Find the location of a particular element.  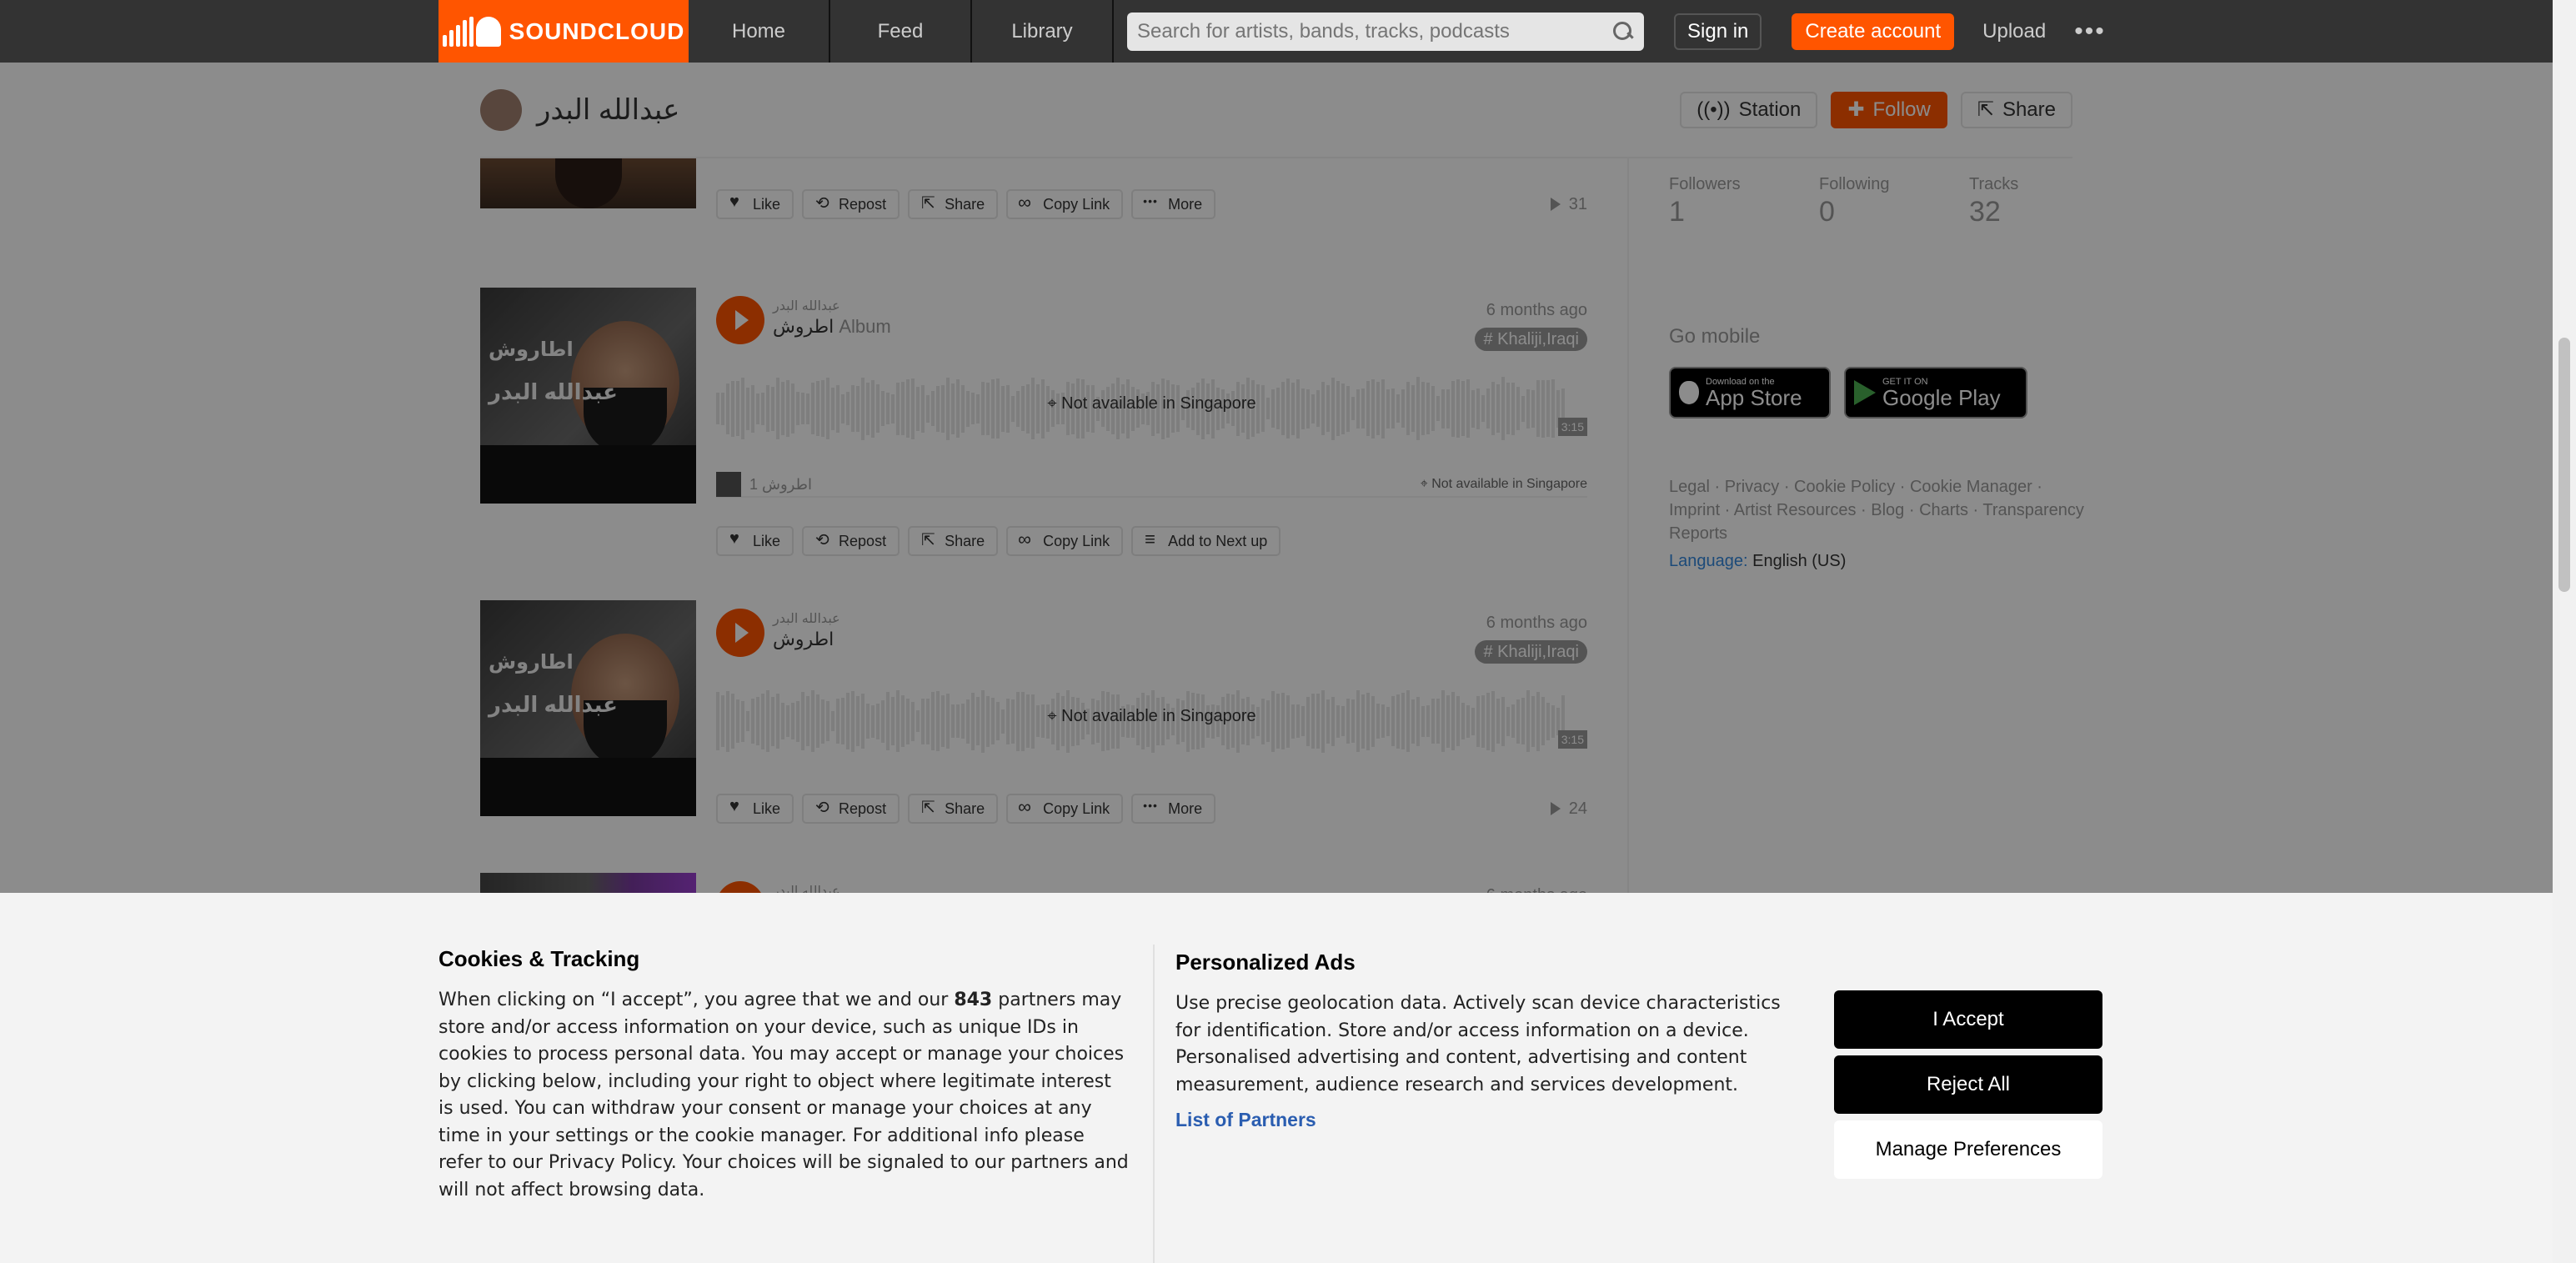

search-box is located at coordinates (1385, 31).